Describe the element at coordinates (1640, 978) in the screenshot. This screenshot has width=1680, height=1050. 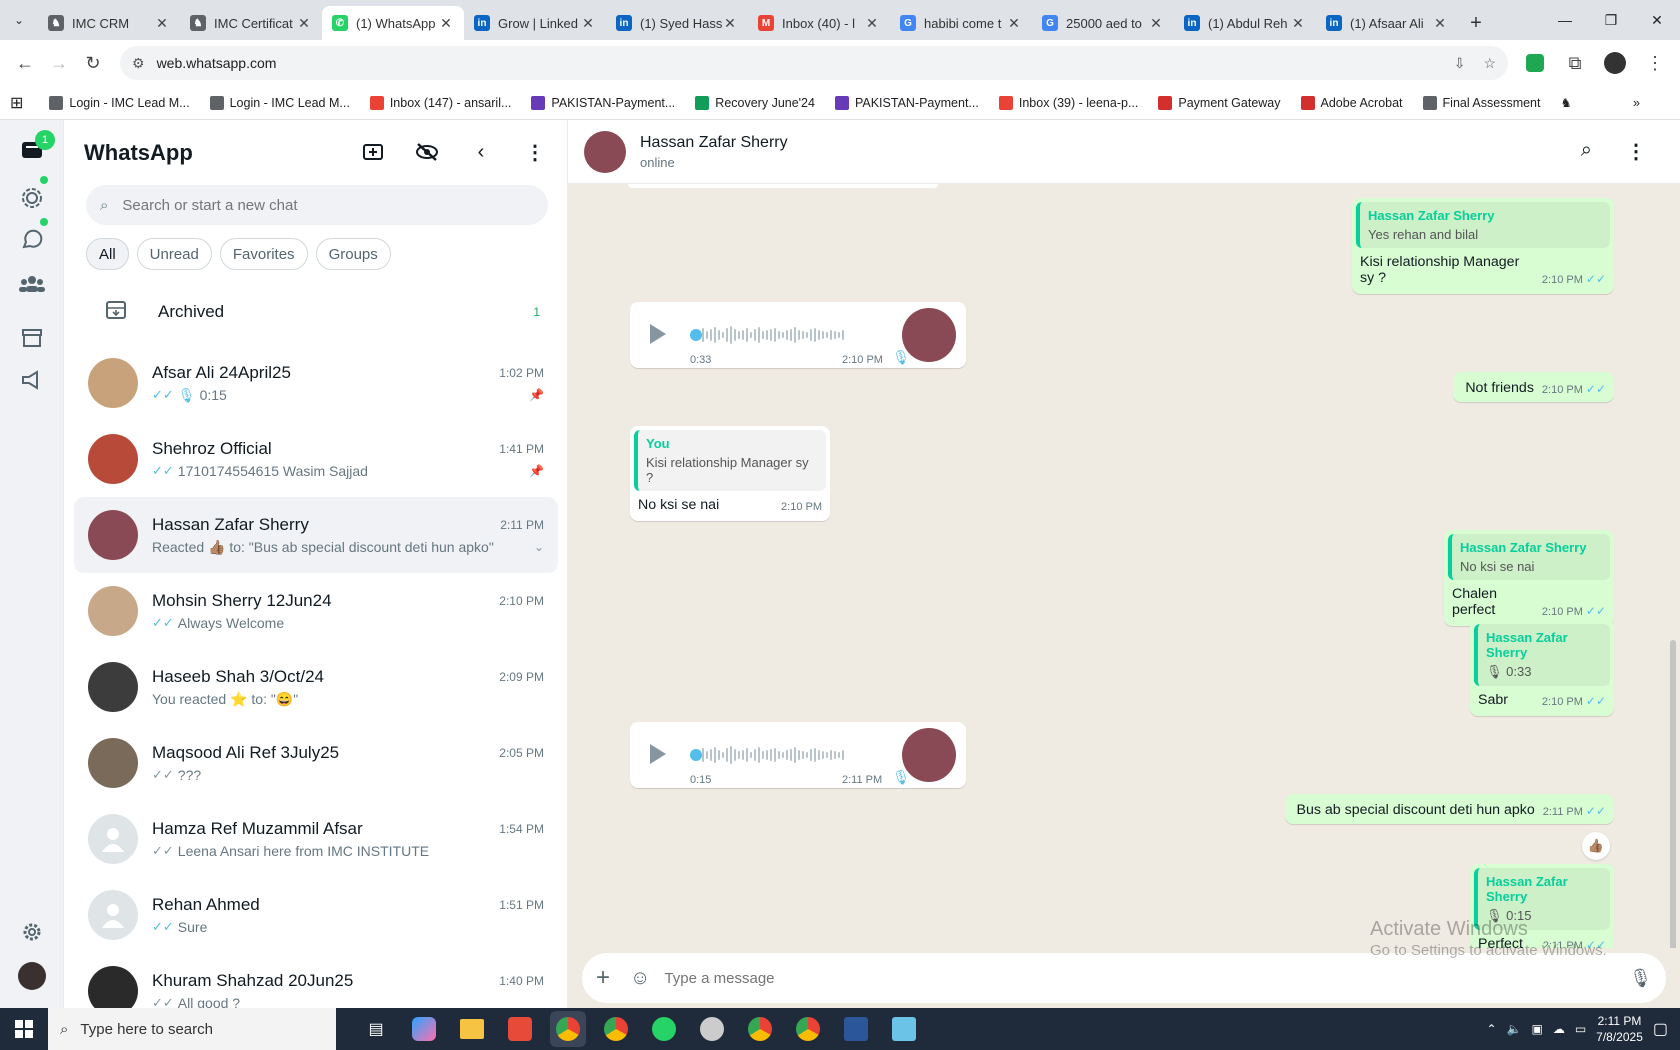
I see `voice-record-icon: 🎙` at that location.